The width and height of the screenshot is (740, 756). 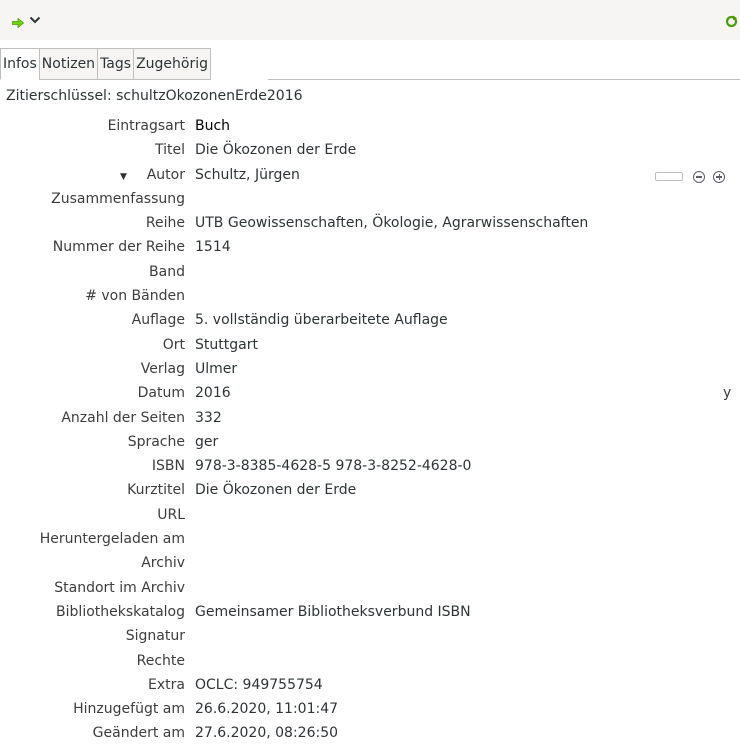 I want to click on tab-divider, so click(x=504, y=79).